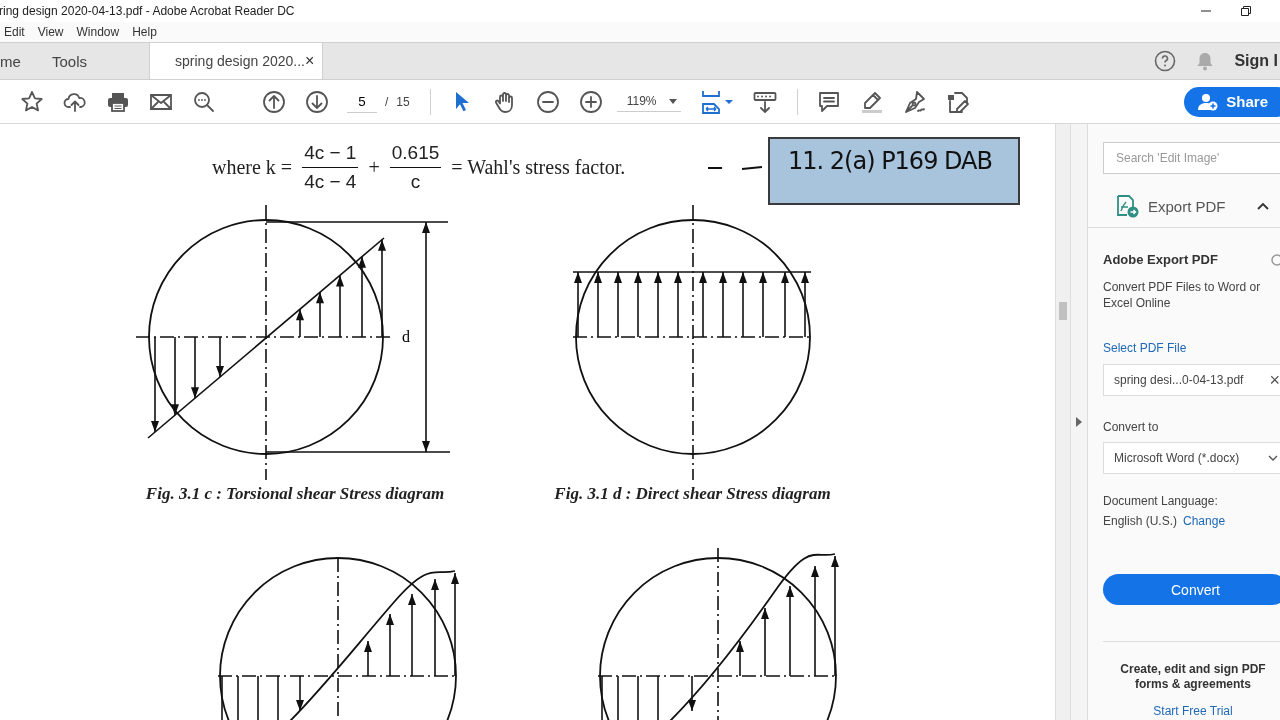 This screenshot has height=720, width=1280. Describe the element at coordinates (144, 32) in the screenshot. I see `menu-item: Help` at that location.